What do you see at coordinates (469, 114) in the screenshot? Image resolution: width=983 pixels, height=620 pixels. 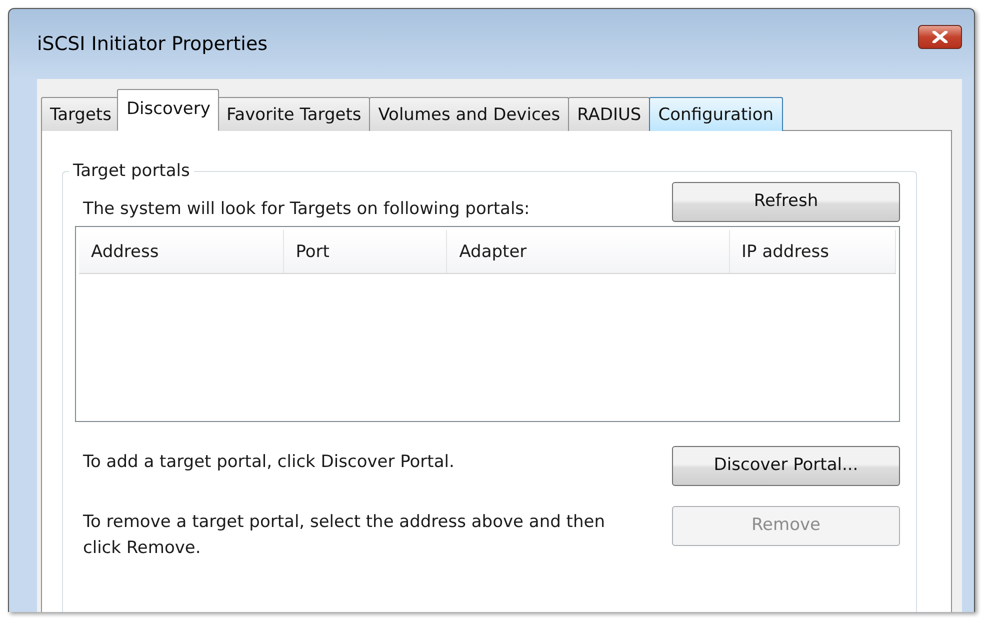 I see `tab: Volumes and Devices` at bounding box center [469, 114].